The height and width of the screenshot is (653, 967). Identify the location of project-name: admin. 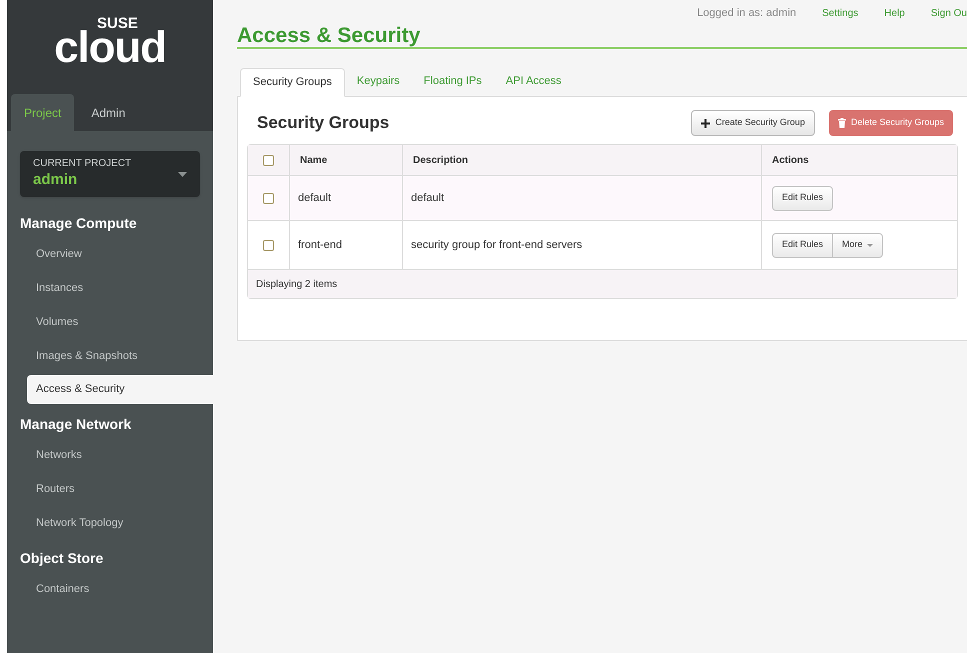
(55, 180).